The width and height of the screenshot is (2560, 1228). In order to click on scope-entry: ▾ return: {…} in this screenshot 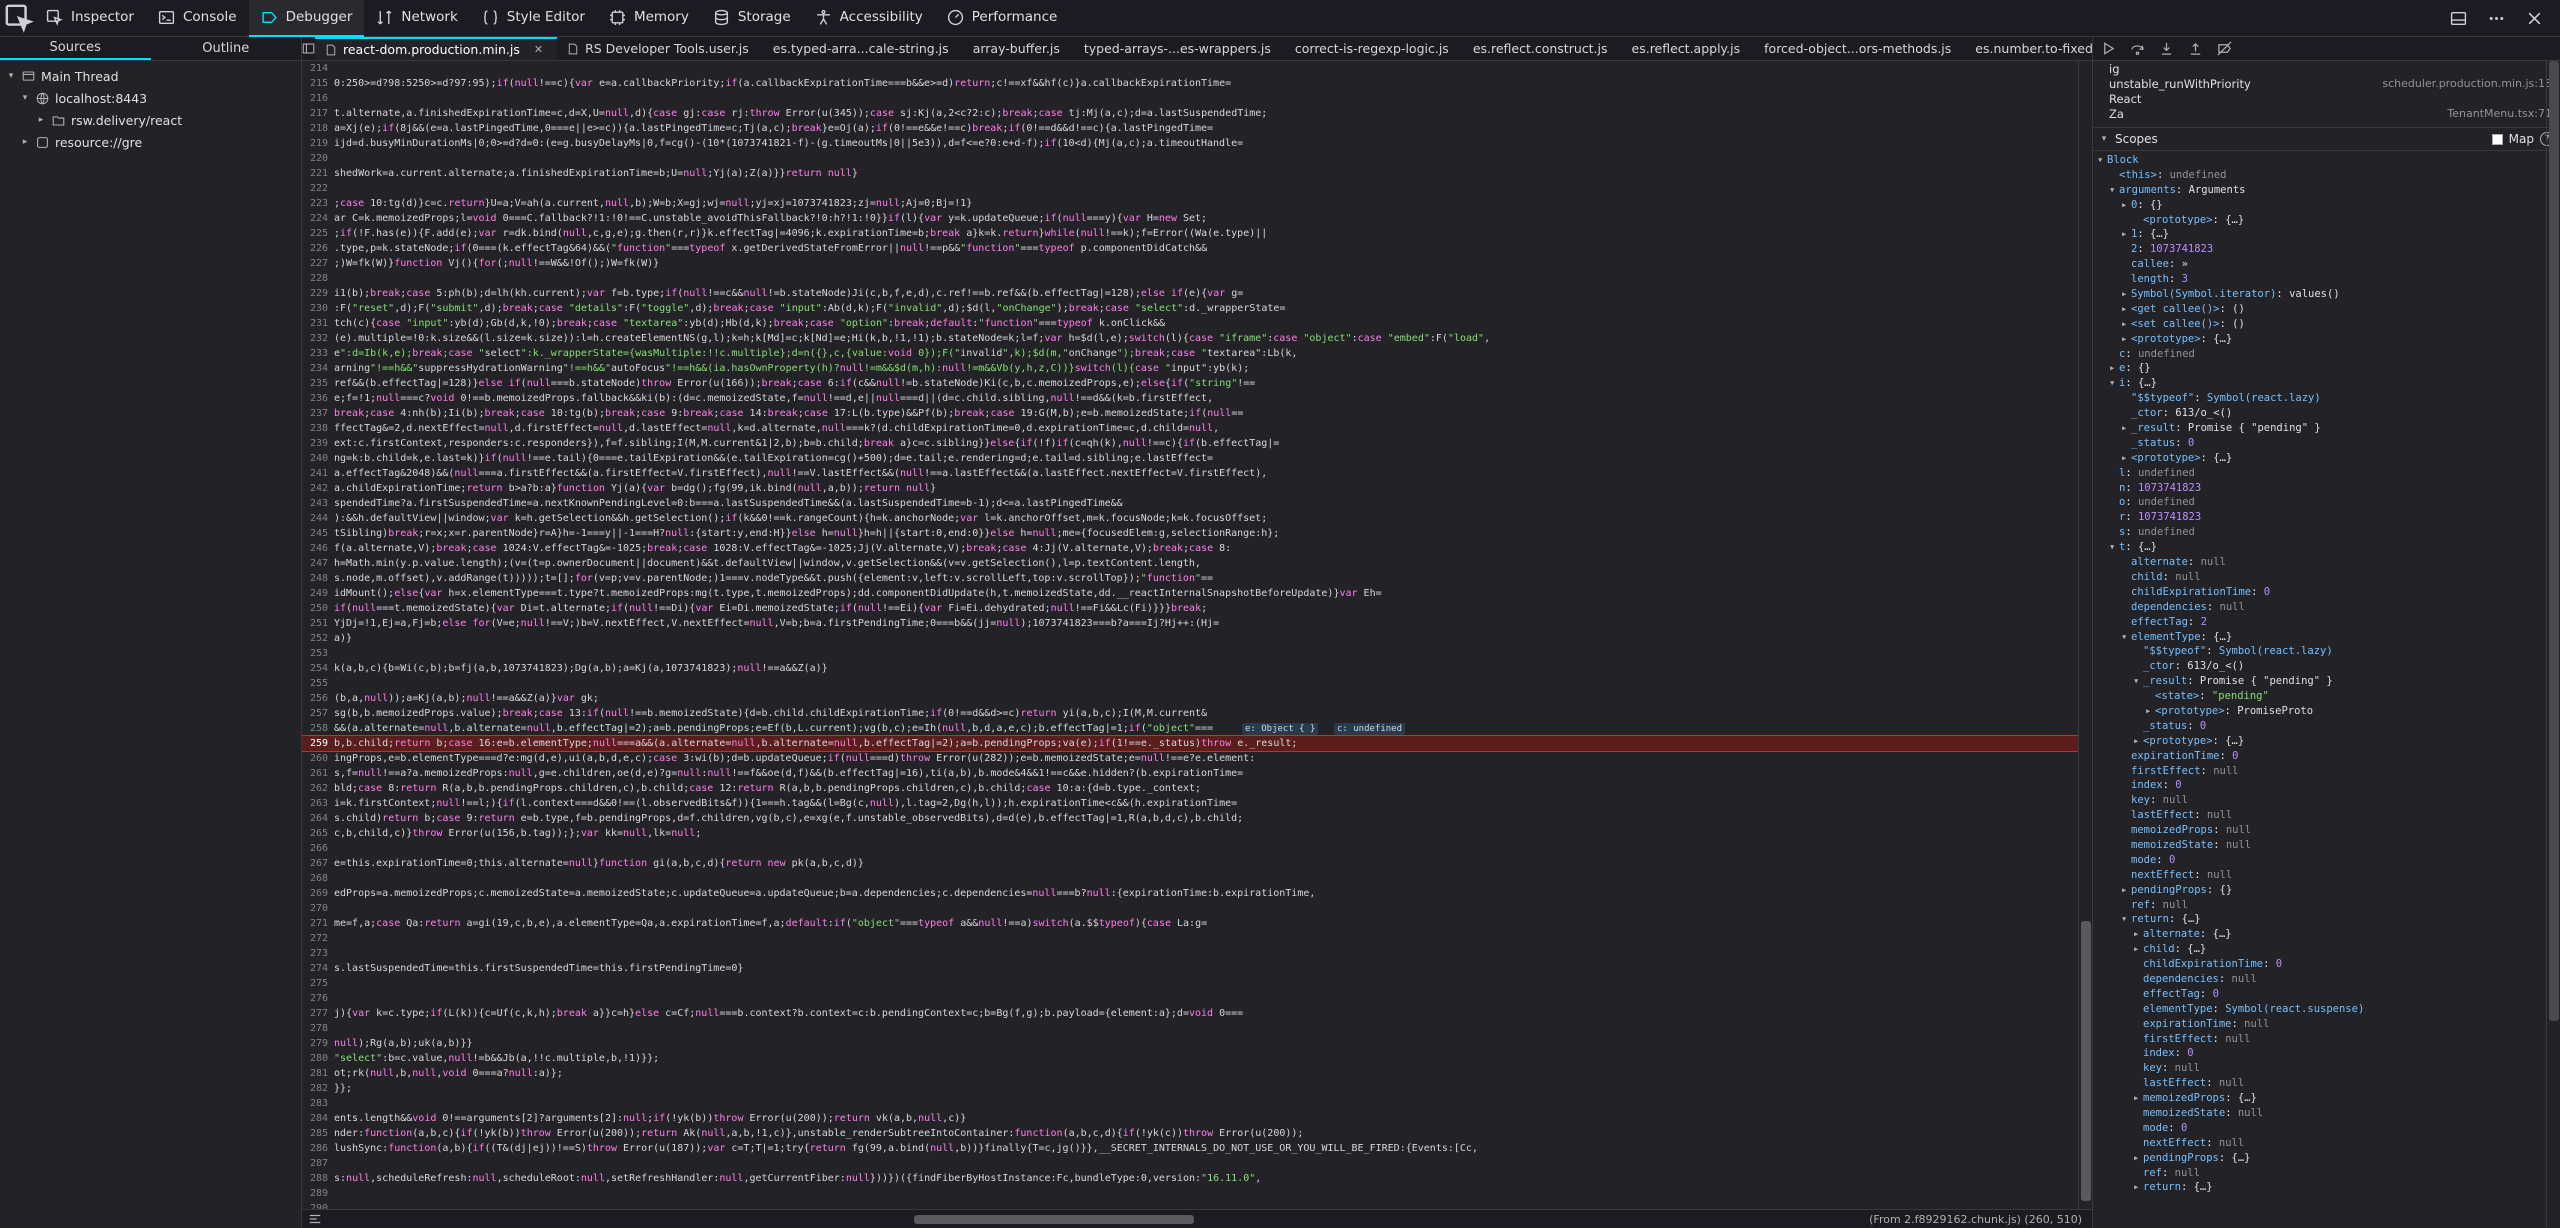, I will do `click(2326, 919)`.